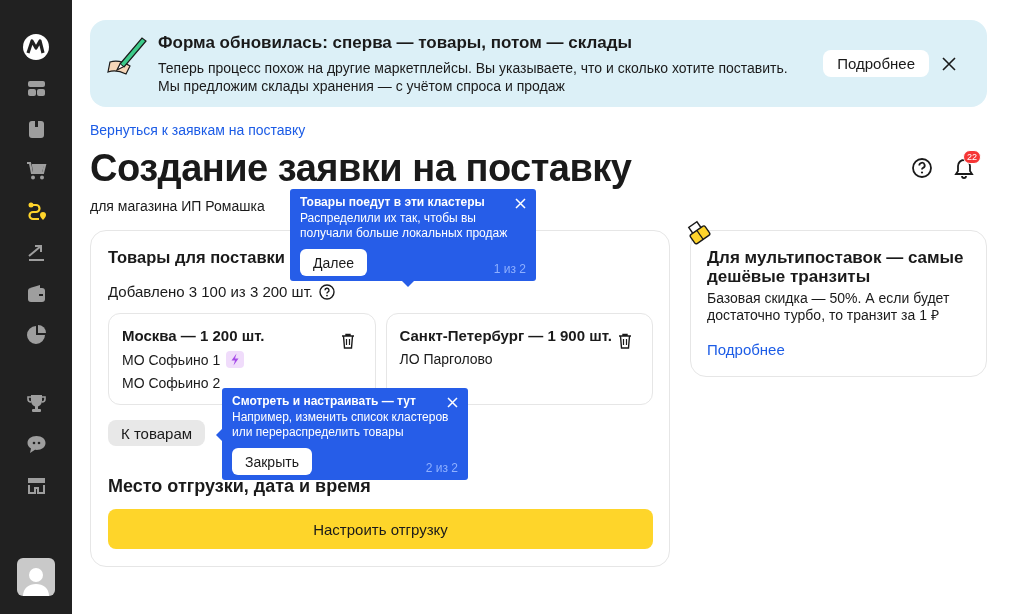 The height and width of the screenshot is (614, 1023). Describe the element at coordinates (171, 383) in the screenshot. I see `warehouse-name: МО Софьино 2` at that location.